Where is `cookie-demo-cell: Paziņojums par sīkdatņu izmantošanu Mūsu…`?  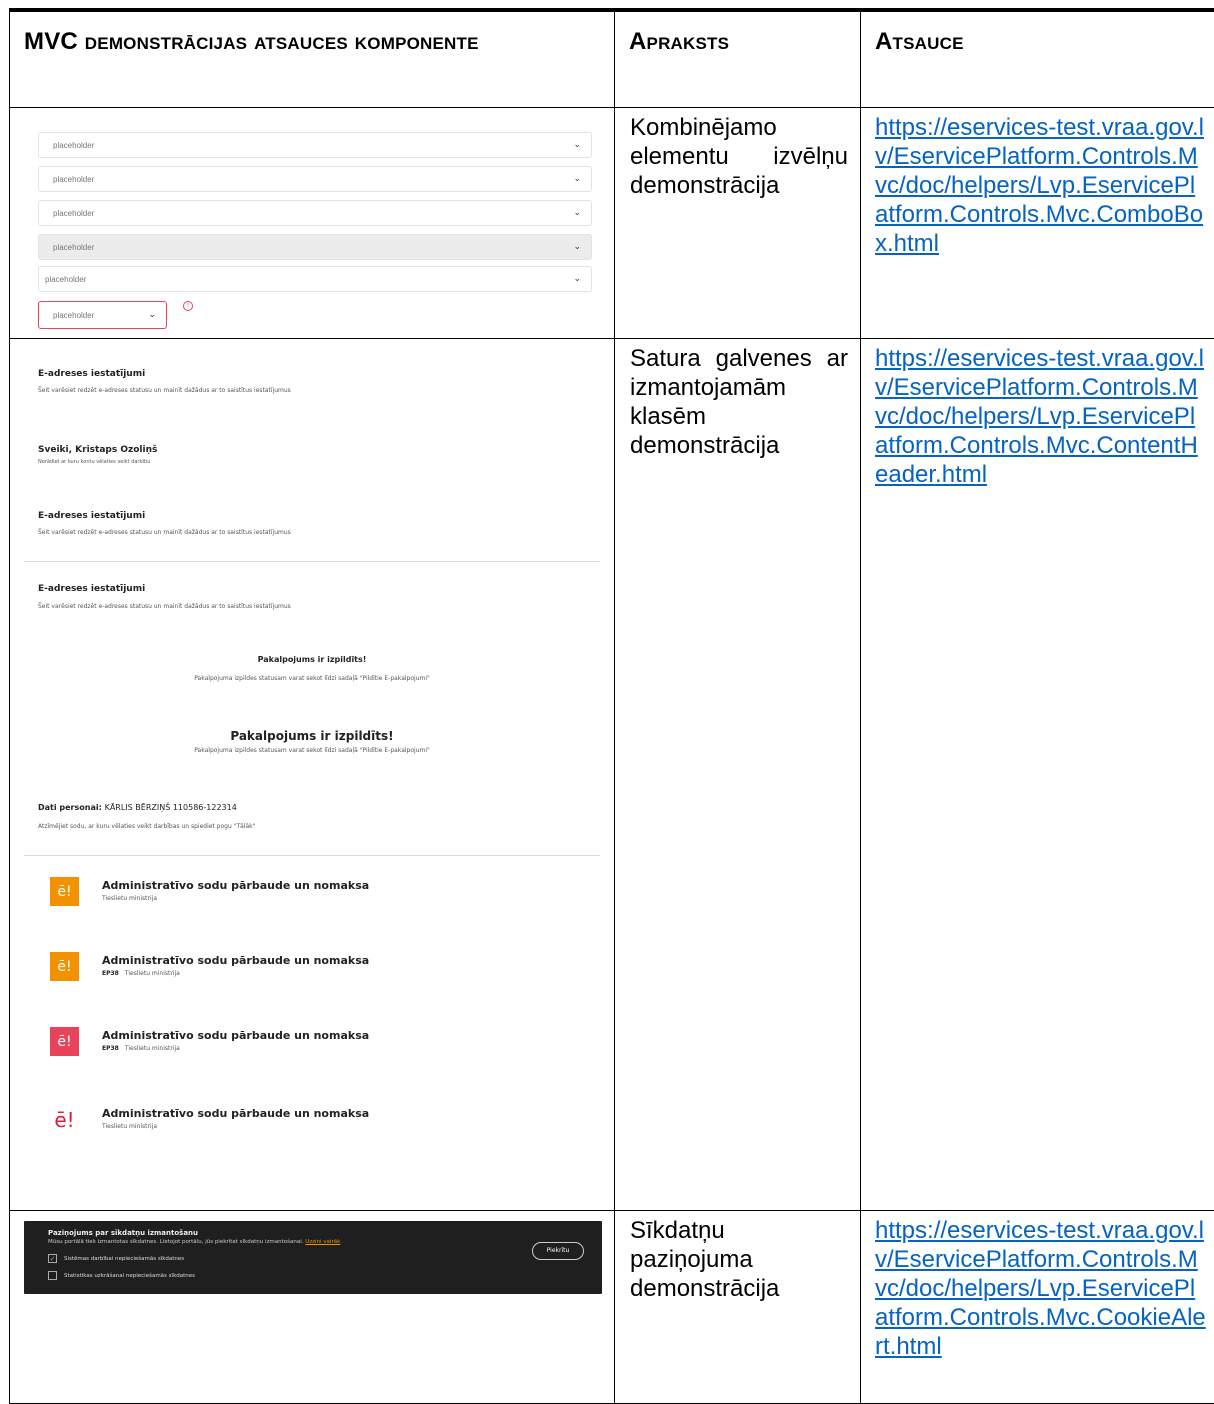 cookie-demo-cell: Paziņojums par sīkdatņu izmantošanu Mūsu… is located at coordinates (312, 1306).